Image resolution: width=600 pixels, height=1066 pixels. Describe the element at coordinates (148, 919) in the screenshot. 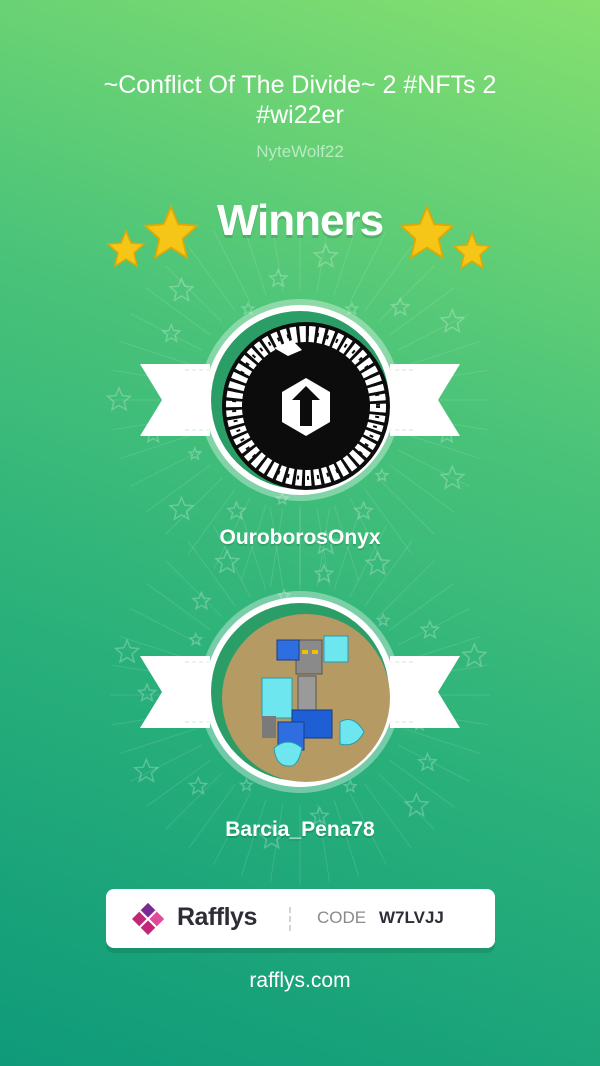

I see `rafflys-logo-icon` at that location.